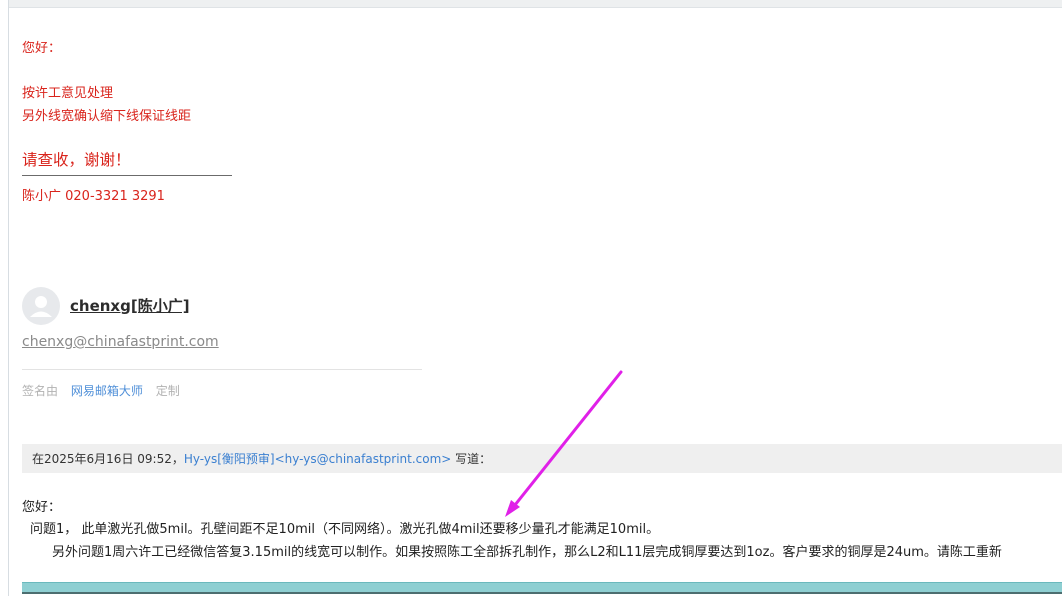  What do you see at coordinates (42, 48) in the screenshot?
I see `reply-greeting: 您好：` at bounding box center [42, 48].